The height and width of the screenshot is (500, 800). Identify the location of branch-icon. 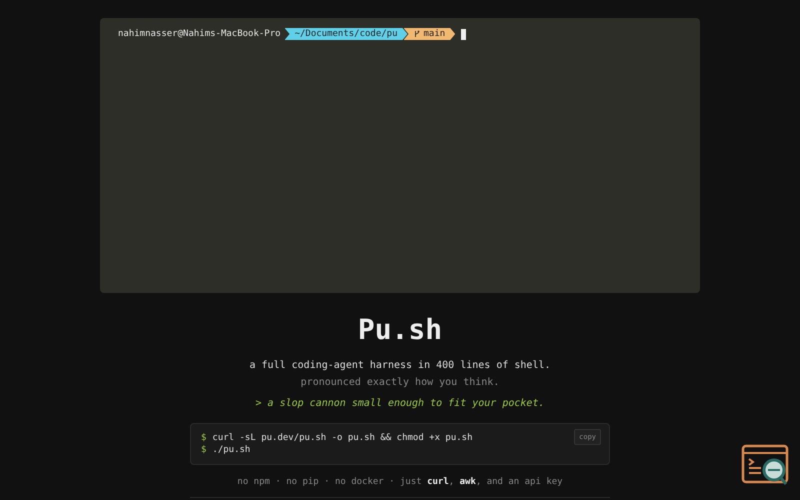
(417, 34).